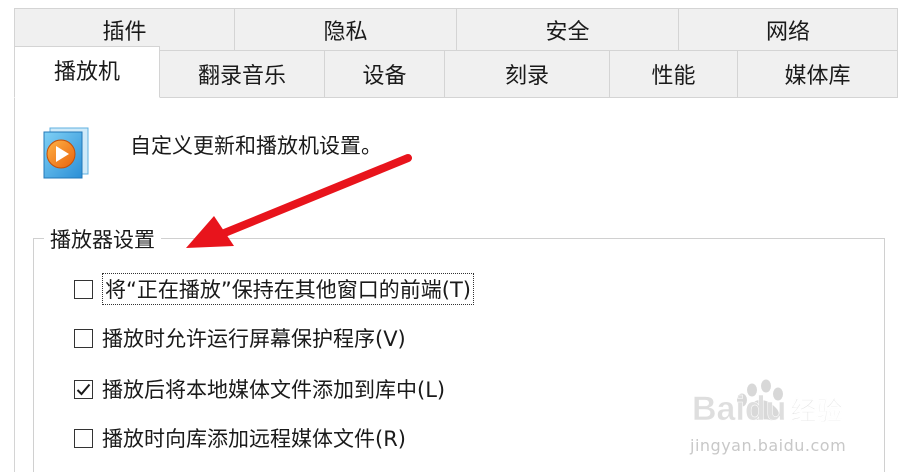 The height and width of the screenshot is (472, 898). I want to click on checkmark-icon, so click(83, 389).